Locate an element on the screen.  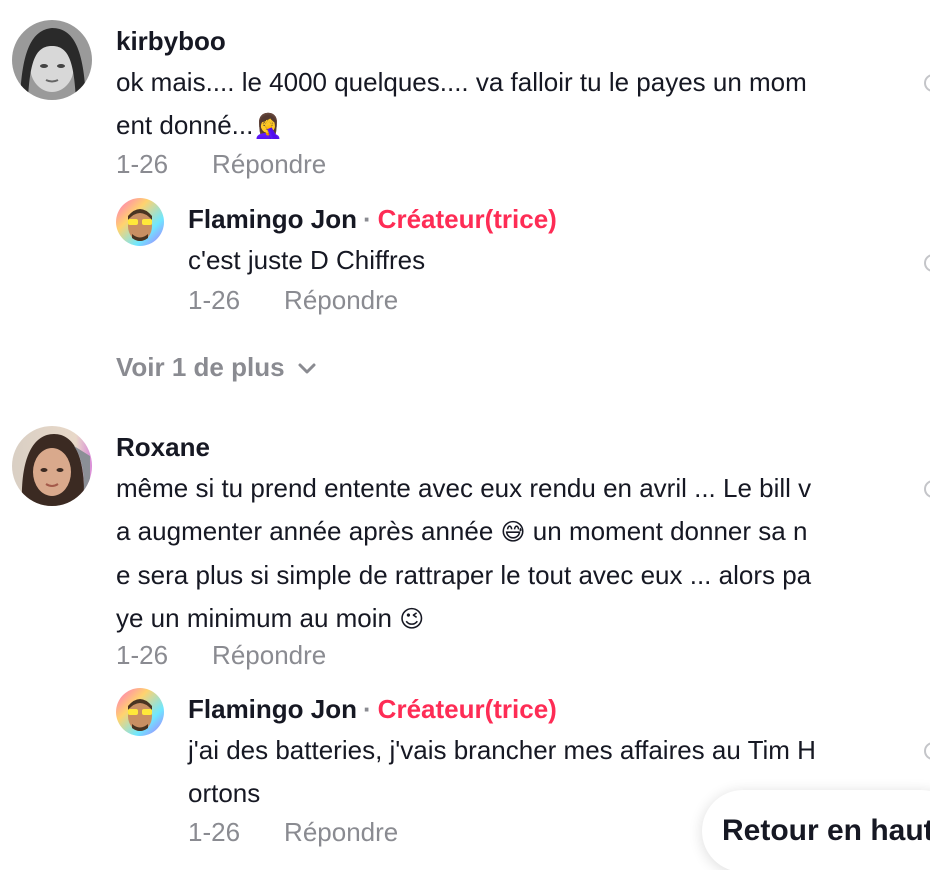
grinning-sweat-emoji-icon: 😅 is located at coordinates (513, 532).